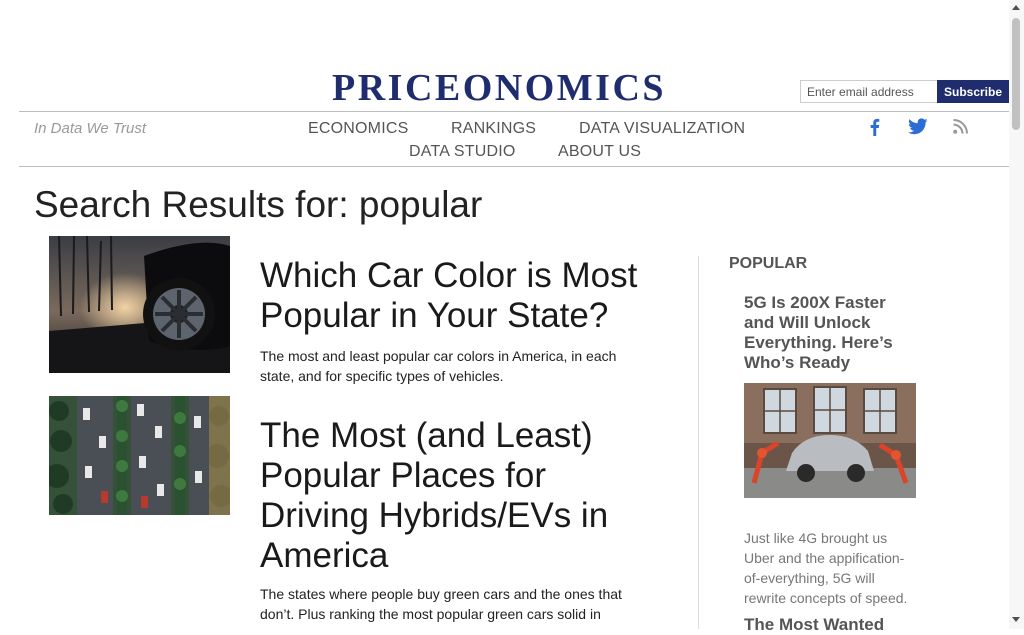 The image size is (1024, 635). Describe the element at coordinates (358, 129) in the screenshot. I see `nav-economics: ECONOMICS` at that location.